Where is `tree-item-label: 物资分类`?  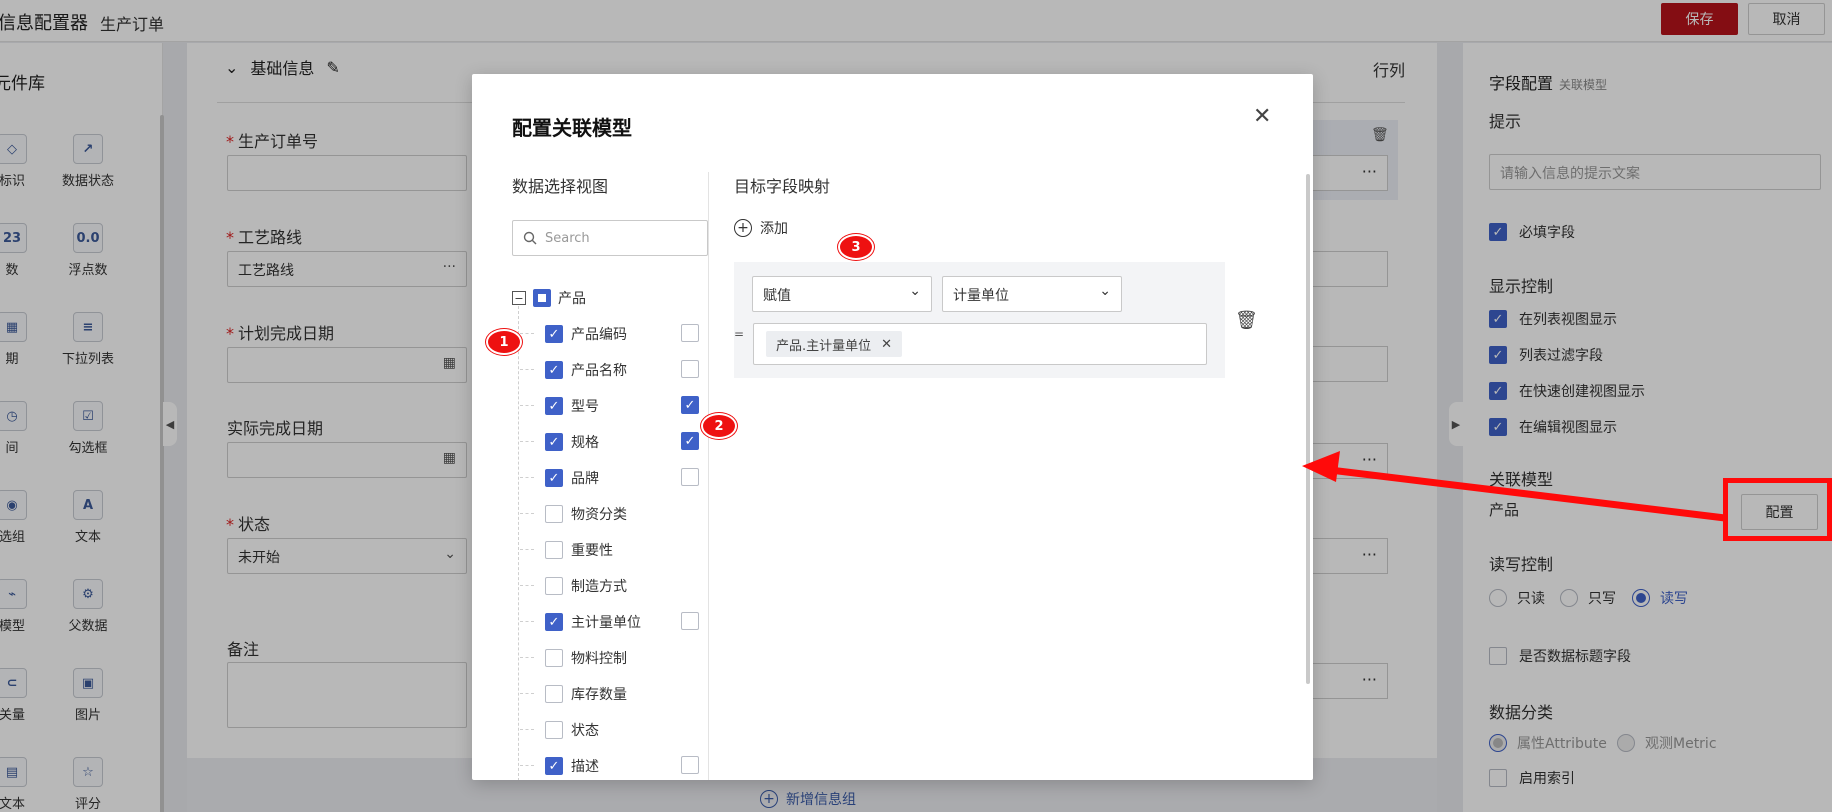
tree-item-label: 物资分类 is located at coordinates (599, 515).